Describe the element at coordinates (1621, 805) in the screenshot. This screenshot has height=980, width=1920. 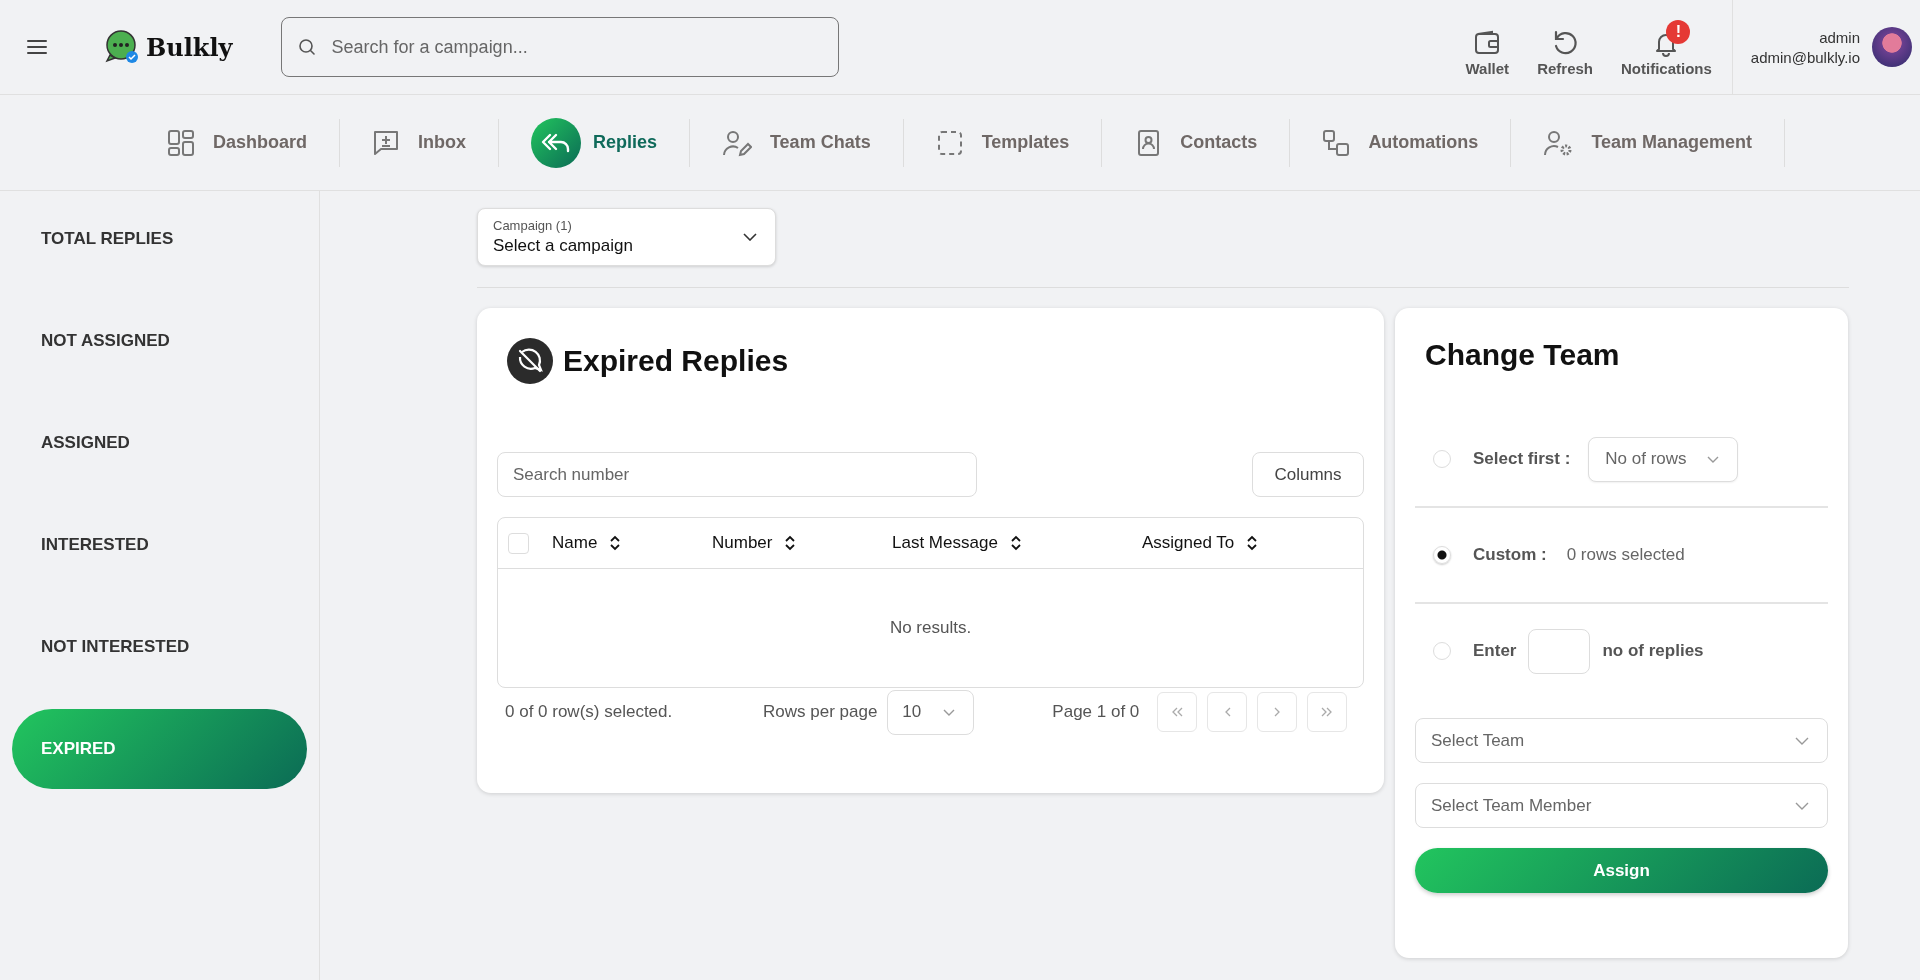
I see `team-member-select: Select Team Member` at that location.